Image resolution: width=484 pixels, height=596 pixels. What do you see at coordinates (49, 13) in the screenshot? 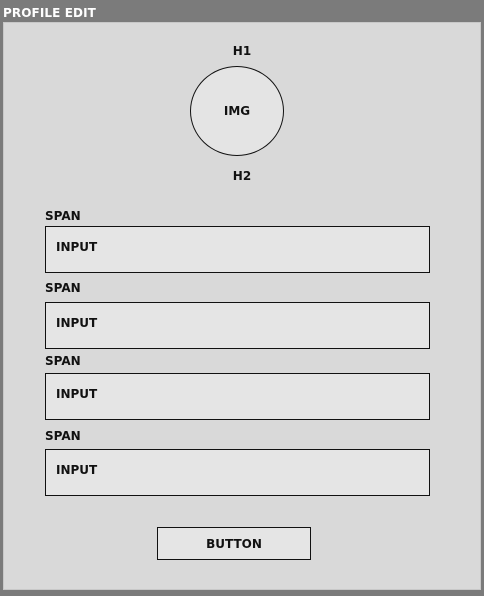
I see `window-title: PROFILE EDIT` at bounding box center [49, 13].